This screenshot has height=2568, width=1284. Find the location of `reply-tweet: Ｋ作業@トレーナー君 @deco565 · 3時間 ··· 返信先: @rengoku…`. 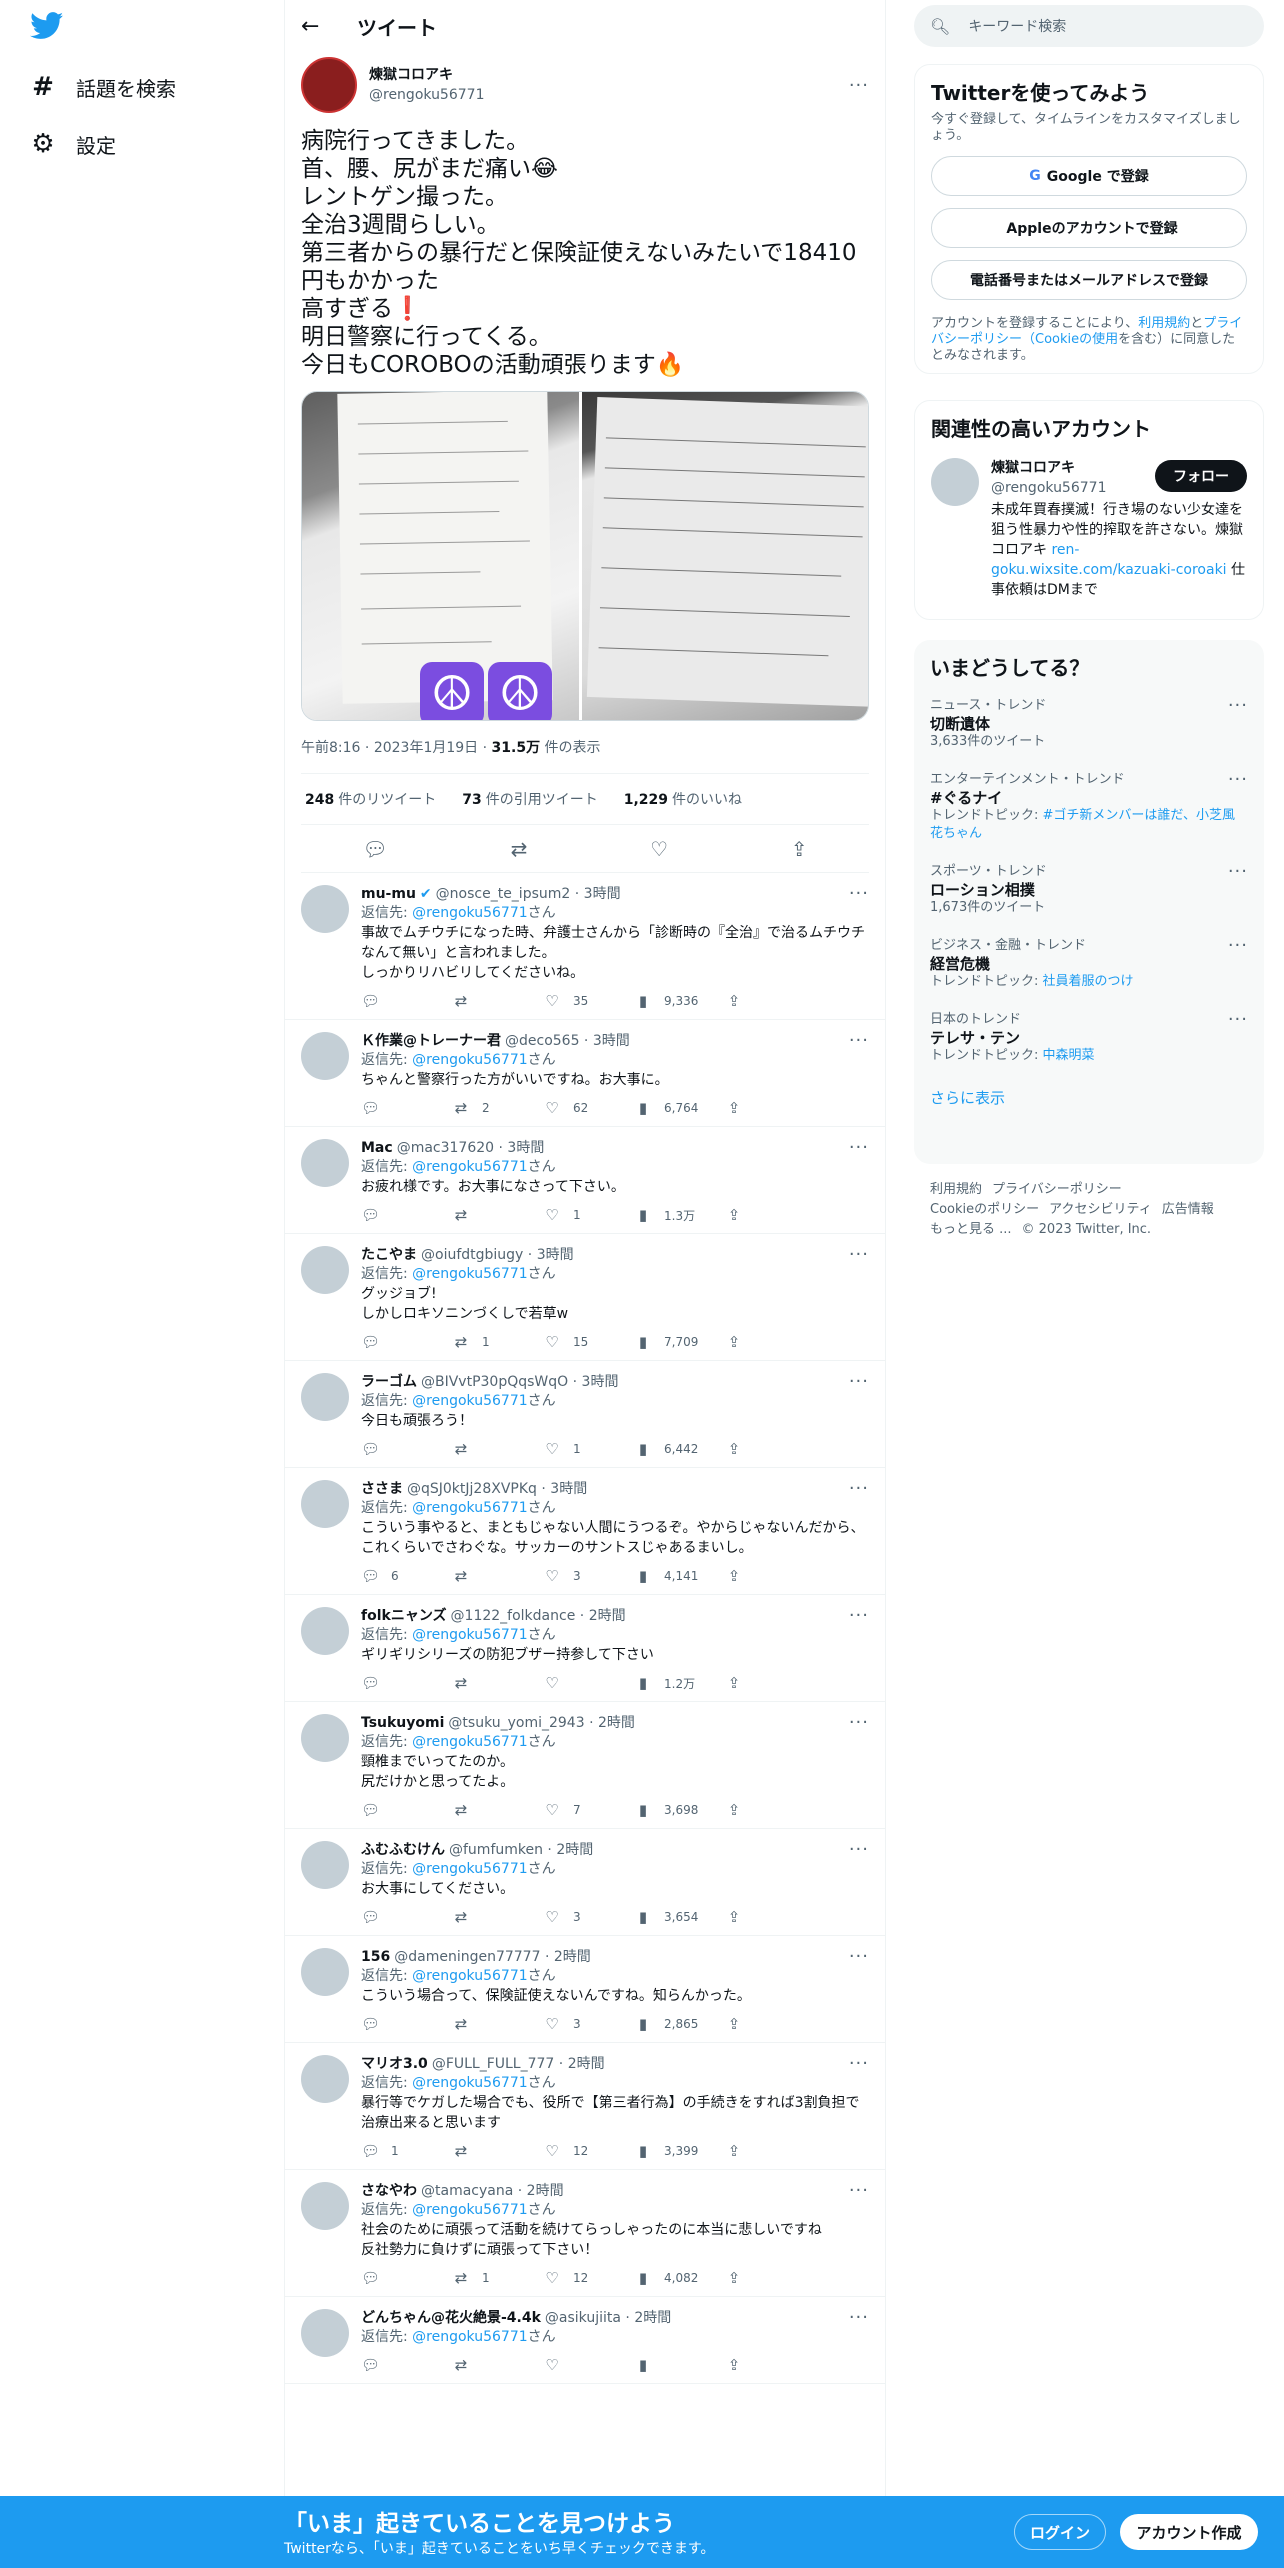

reply-tweet: Ｋ作業@トレーナー君 @deco565 · 3時間 ··· 返信先: @rengoku… is located at coordinates (585, 1073).